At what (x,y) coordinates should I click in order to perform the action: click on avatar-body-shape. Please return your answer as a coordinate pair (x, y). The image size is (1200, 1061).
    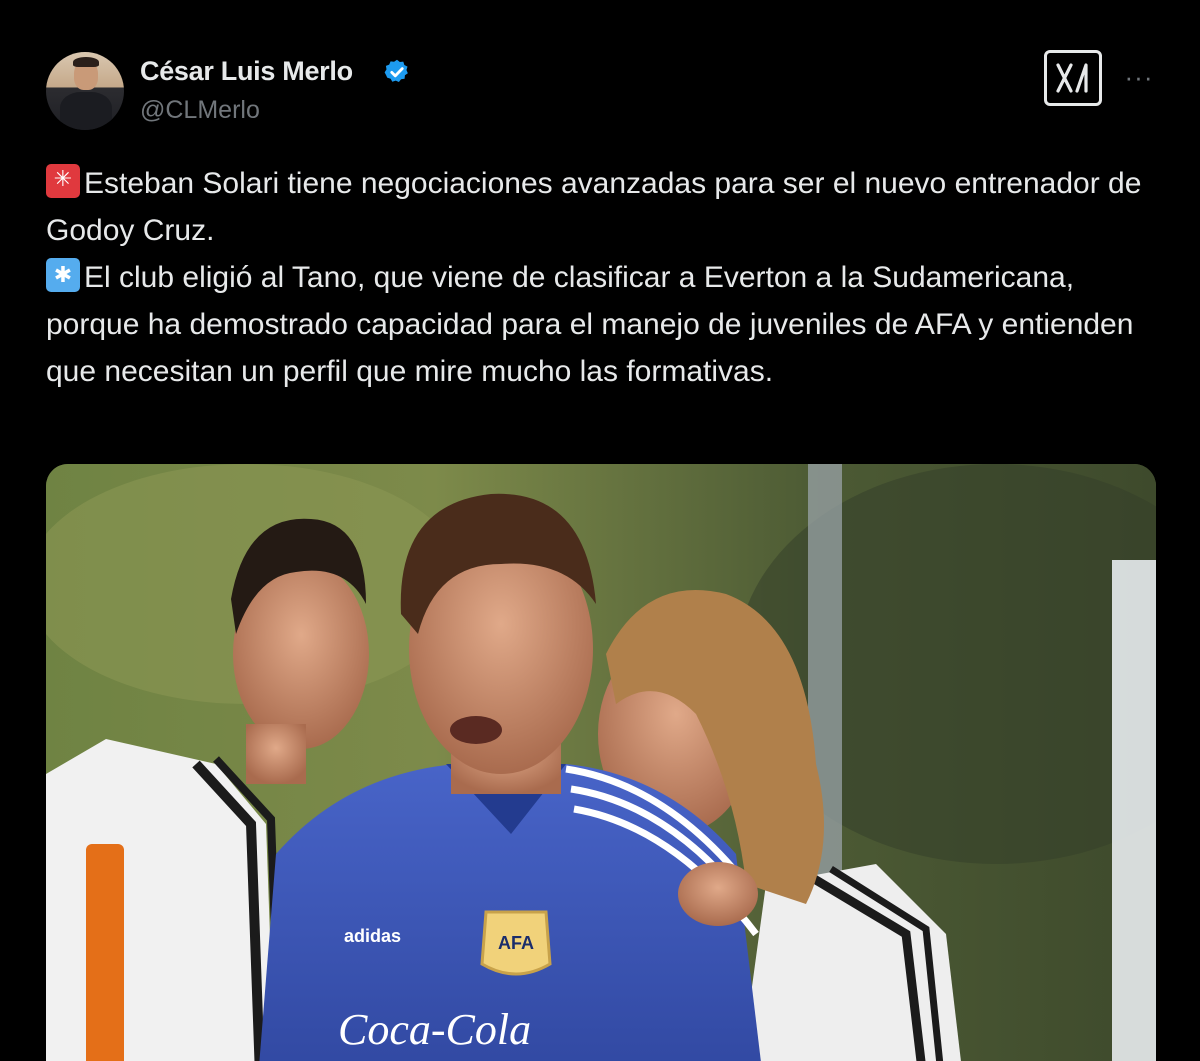
    Looking at the image, I should click on (86, 111).